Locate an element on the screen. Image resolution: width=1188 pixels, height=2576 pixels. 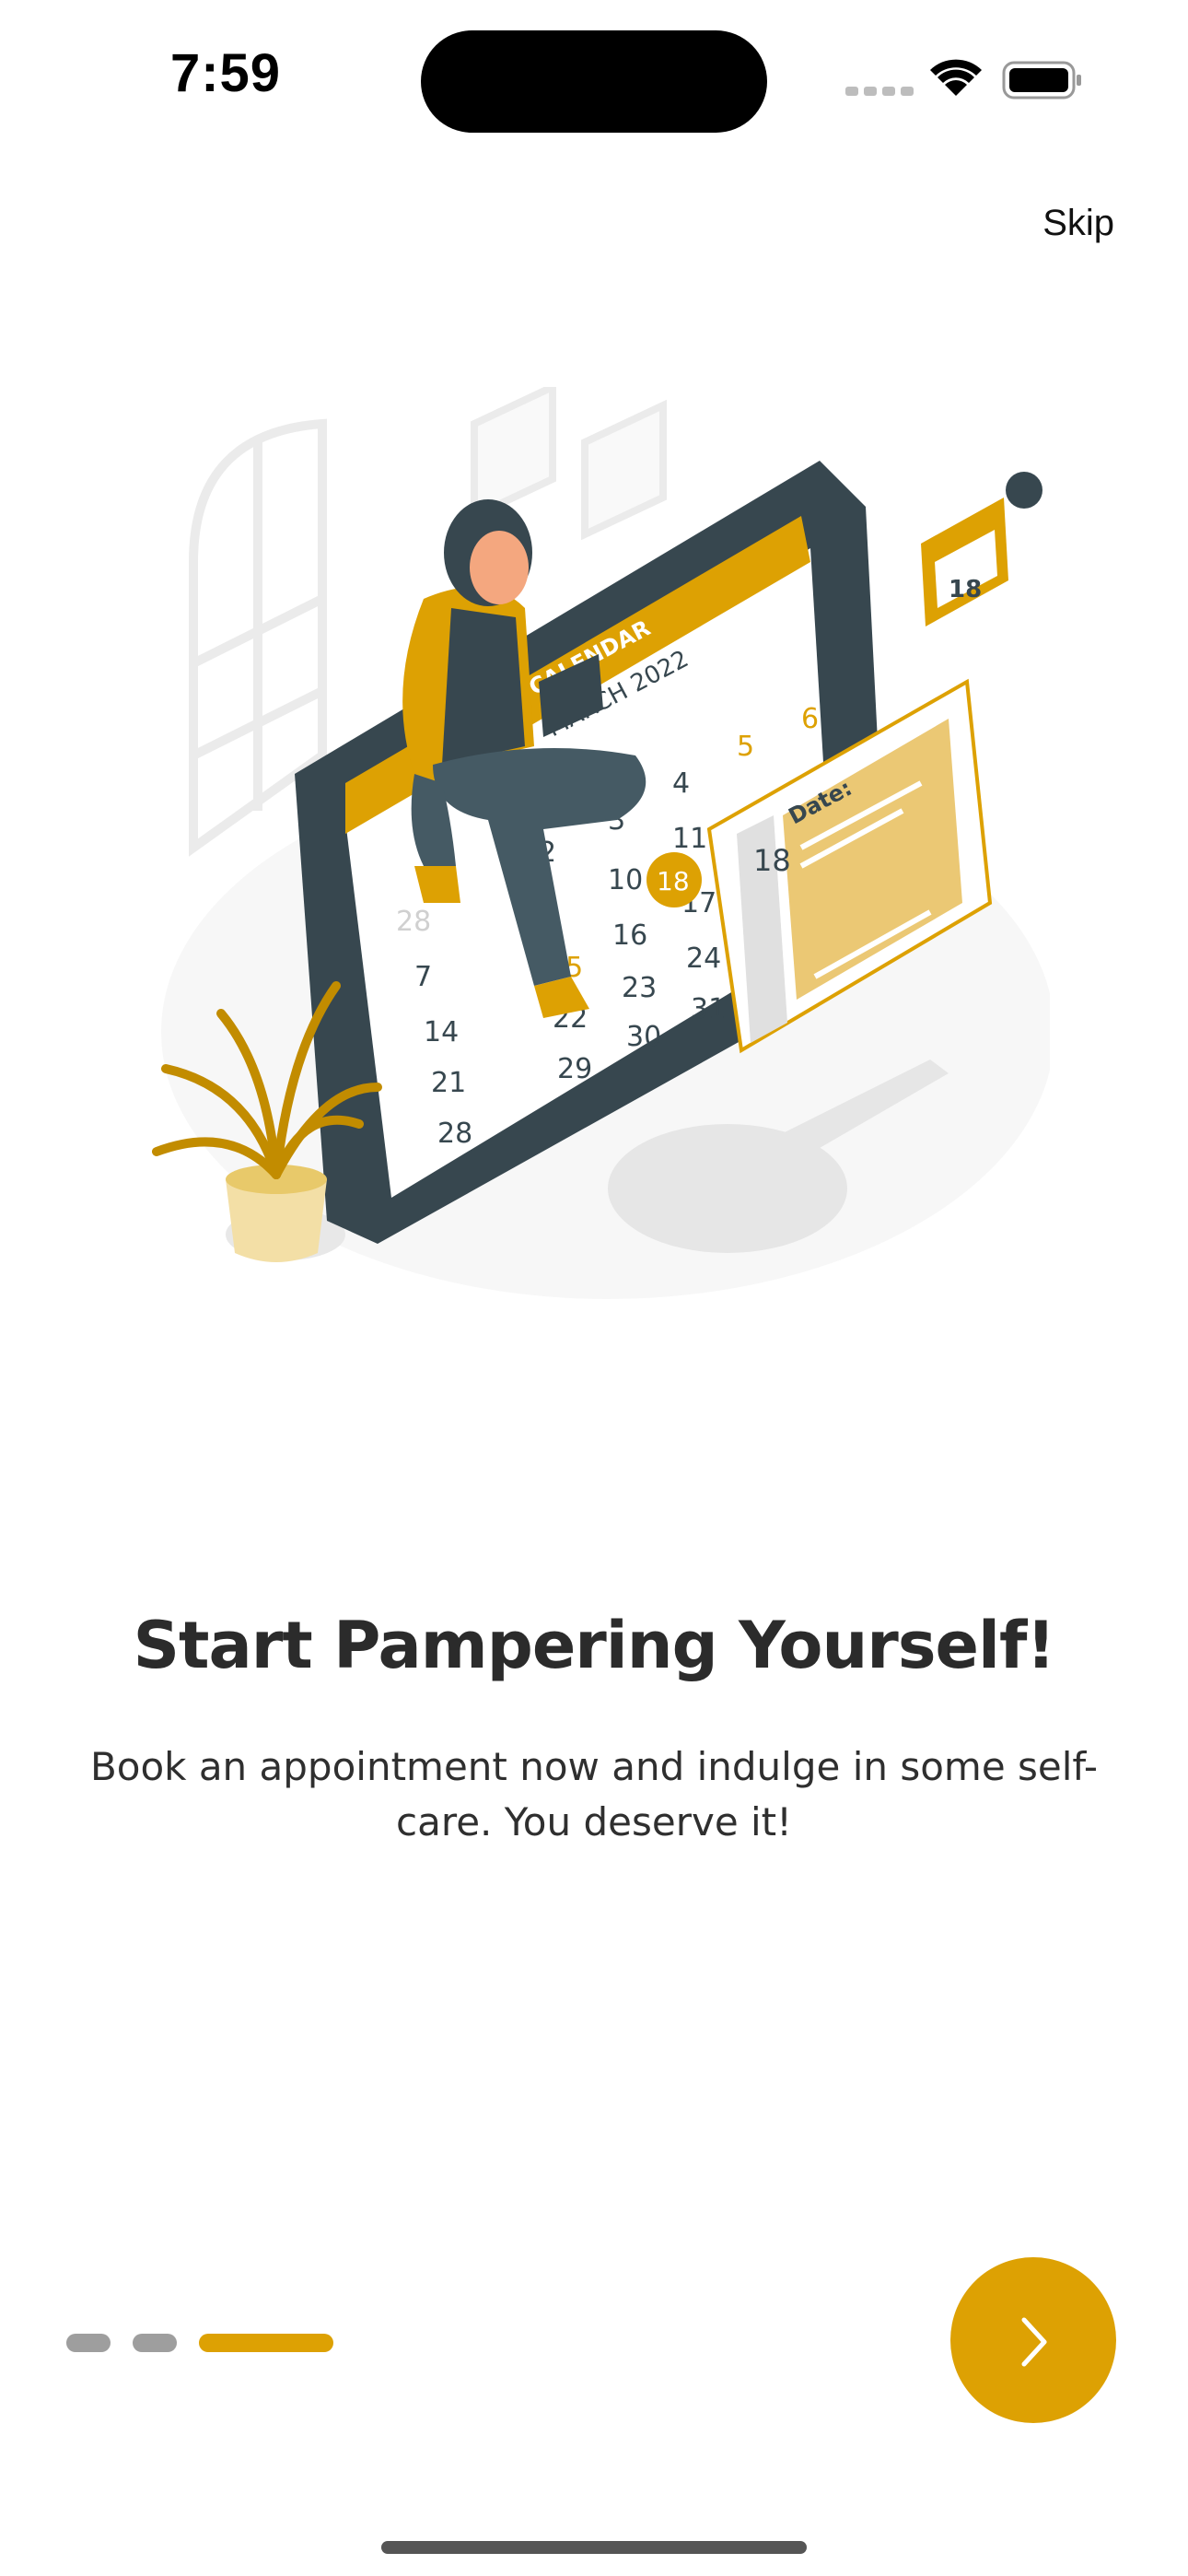
wifi-icon is located at coordinates (956, 77).